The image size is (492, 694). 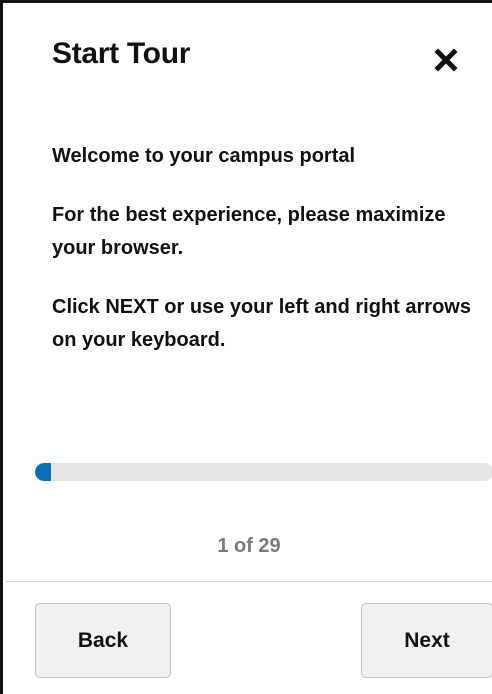 I want to click on progress-fill, so click(x=43, y=472).